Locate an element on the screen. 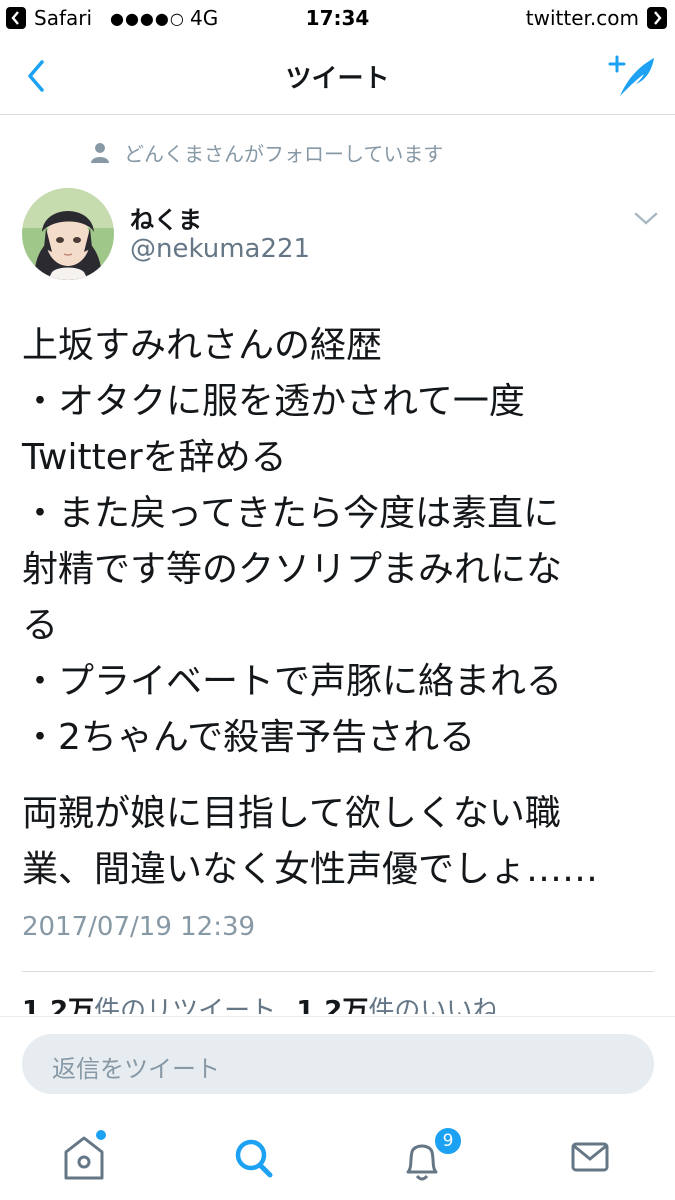 The height and width of the screenshot is (1200, 675). status-bar: Safari ●●●●○ 4G 17:34 twitter.com is located at coordinates (337, 18).